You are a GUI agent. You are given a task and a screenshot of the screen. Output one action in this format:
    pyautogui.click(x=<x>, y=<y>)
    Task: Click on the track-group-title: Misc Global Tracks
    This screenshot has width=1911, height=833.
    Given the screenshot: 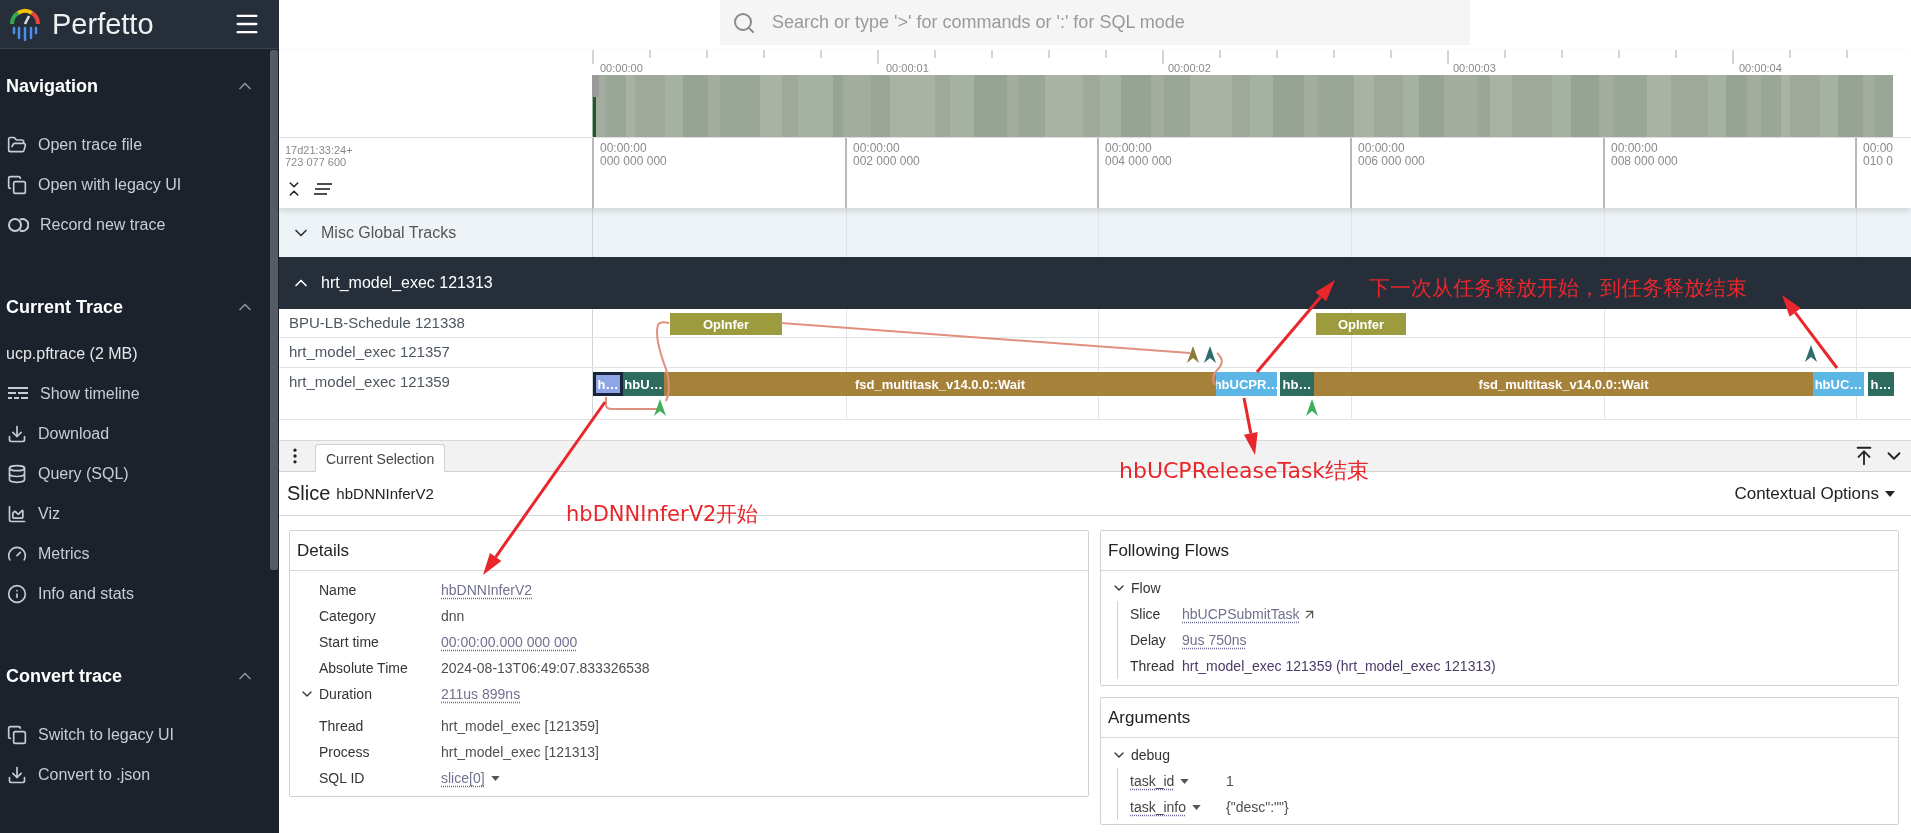 What is the action you would take?
    pyautogui.click(x=389, y=232)
    